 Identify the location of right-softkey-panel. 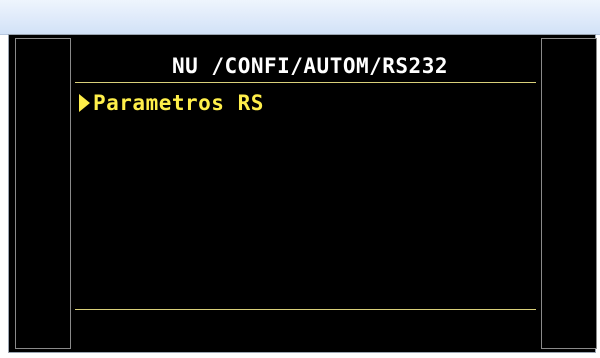
(569, 193).